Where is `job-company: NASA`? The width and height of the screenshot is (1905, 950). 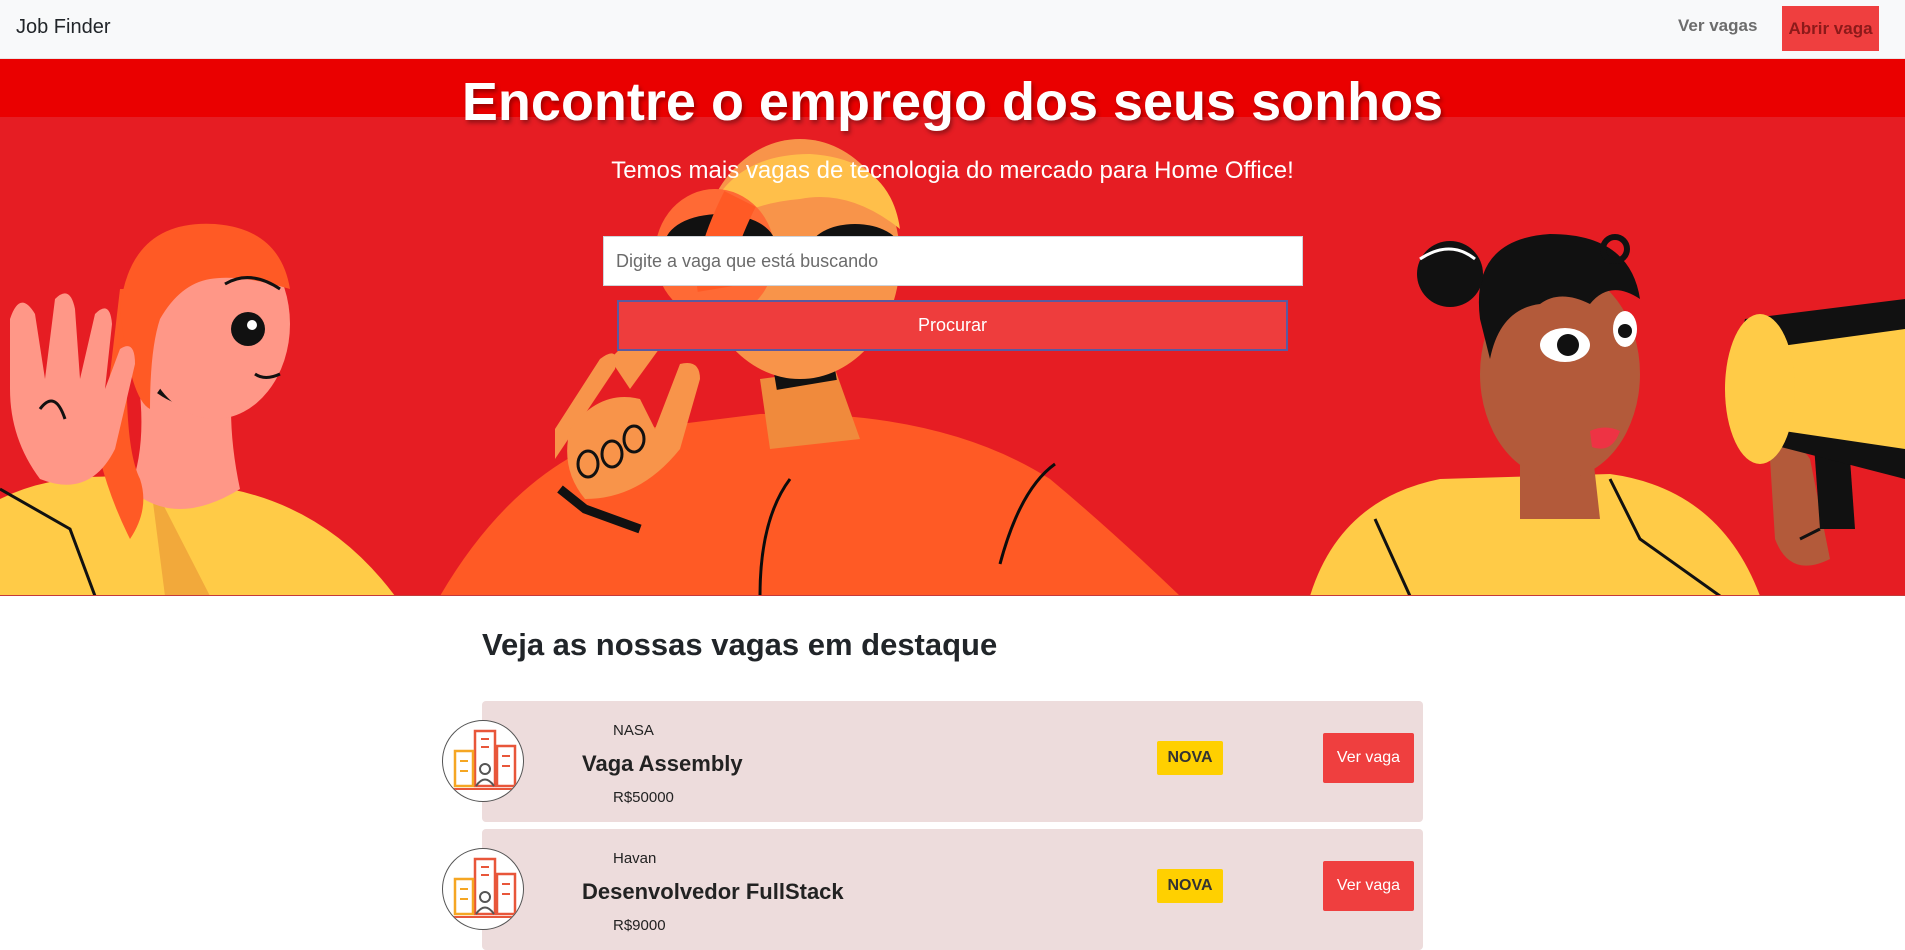 job-company: NASA is located at coordinates (633, 730).